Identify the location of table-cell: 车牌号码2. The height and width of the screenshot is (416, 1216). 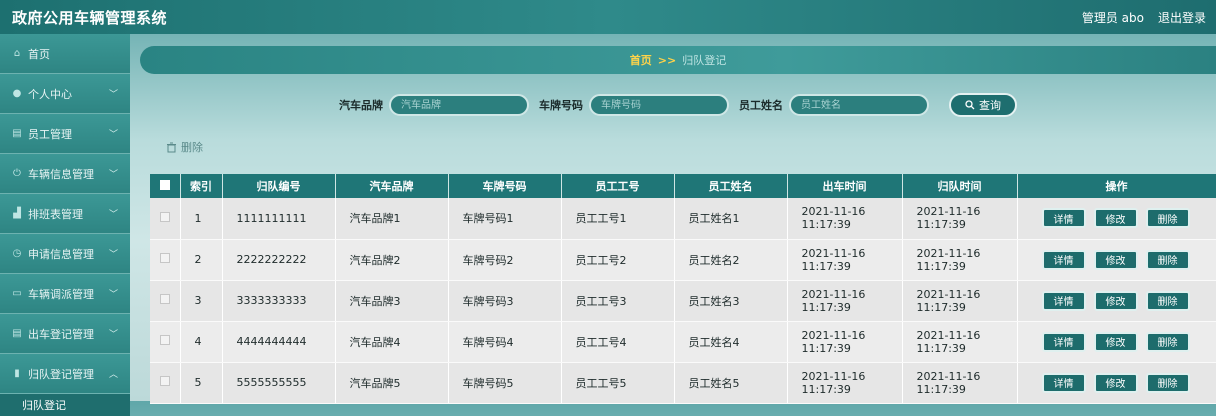
(505, 260).